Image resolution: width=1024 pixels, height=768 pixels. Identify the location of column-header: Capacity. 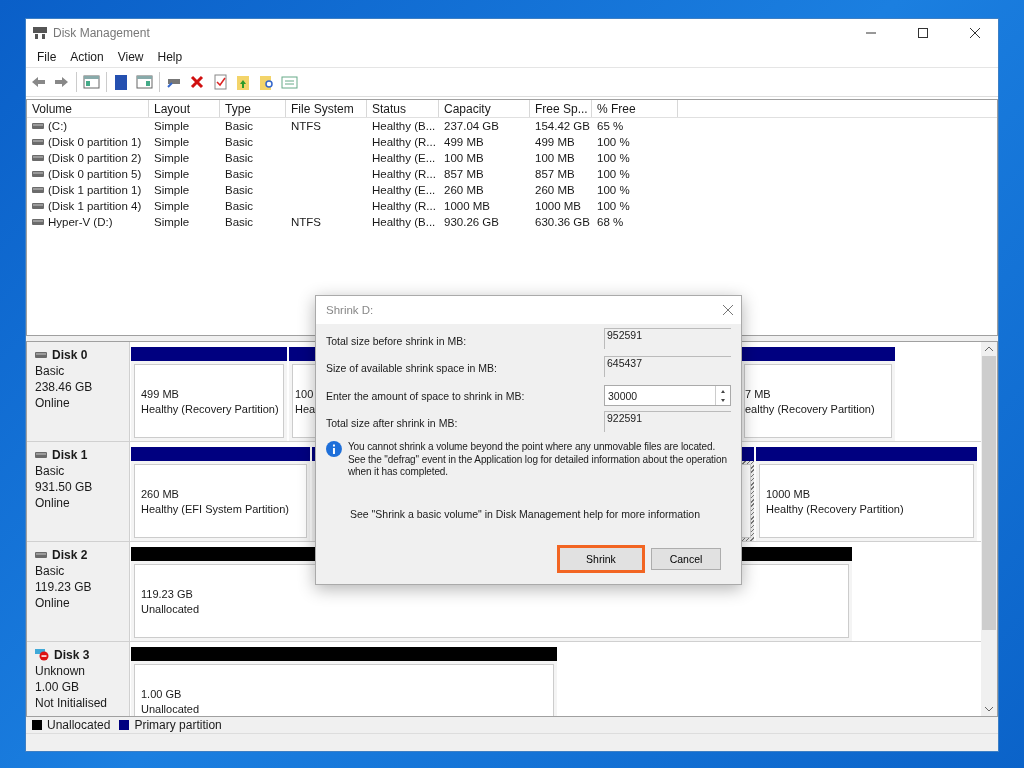
(484, 108).